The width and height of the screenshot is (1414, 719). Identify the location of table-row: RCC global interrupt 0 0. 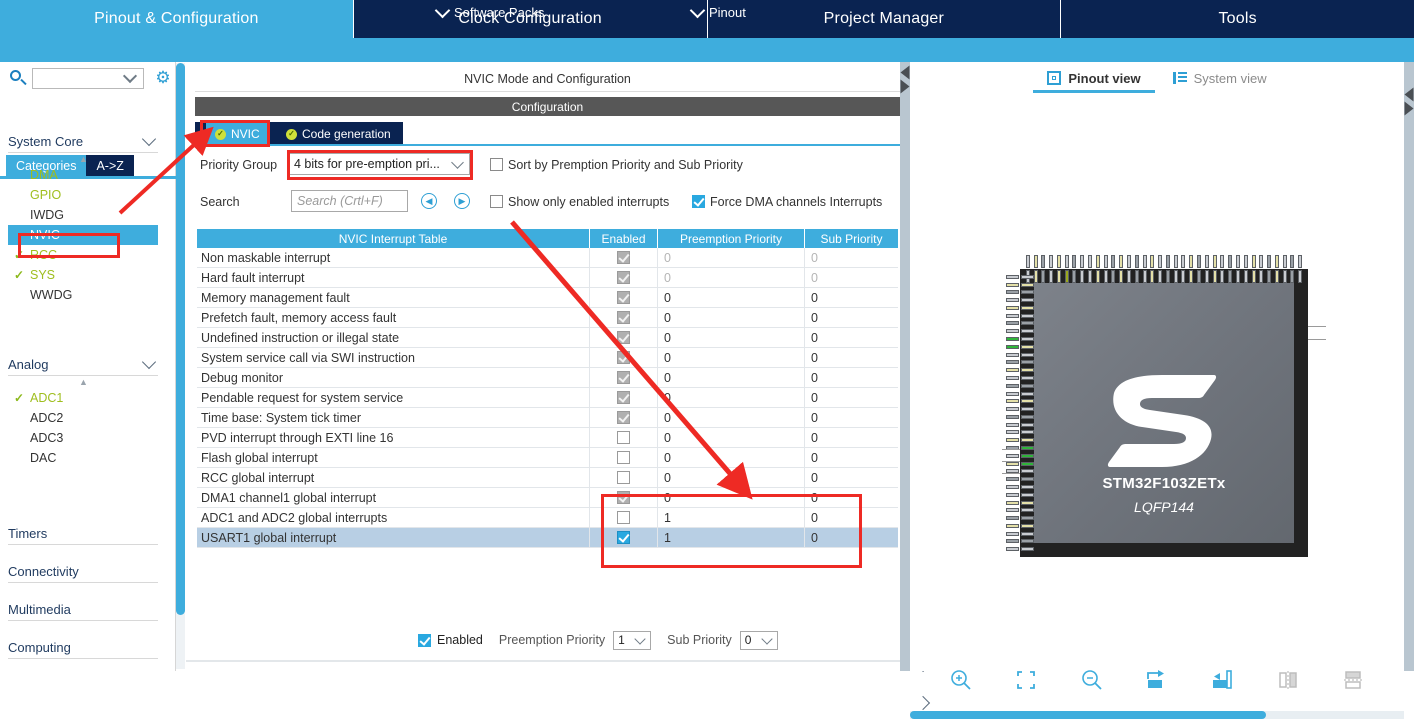
(547, 478).